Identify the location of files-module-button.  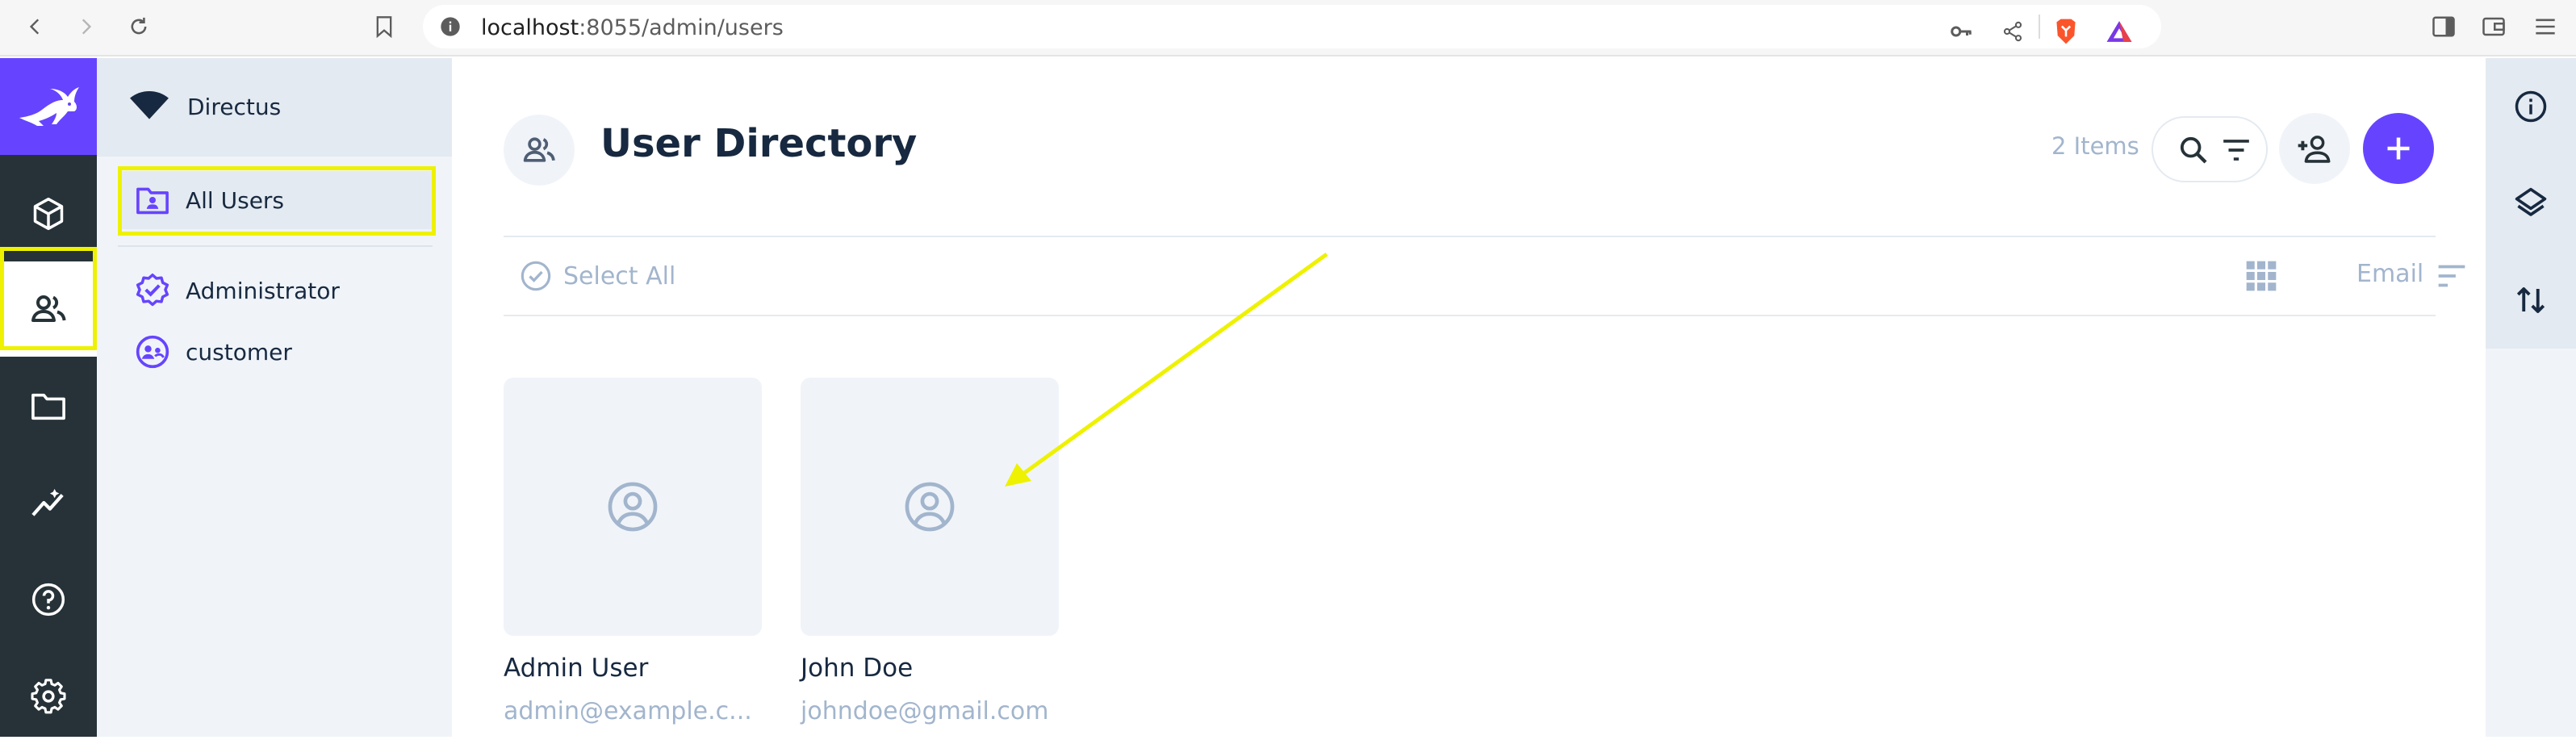
(48, 406).